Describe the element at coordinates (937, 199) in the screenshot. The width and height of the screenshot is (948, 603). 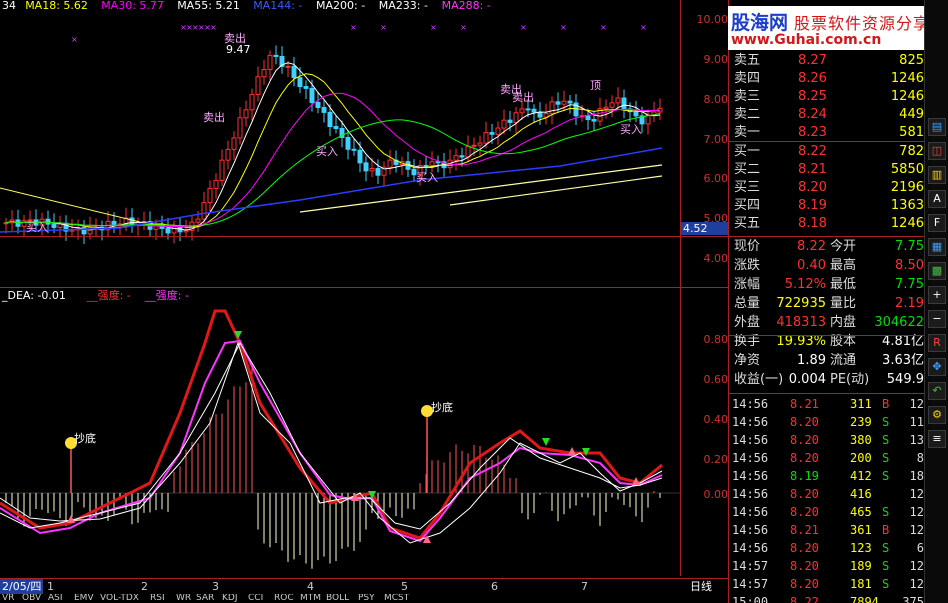
I see `text-icon: A` at that location.